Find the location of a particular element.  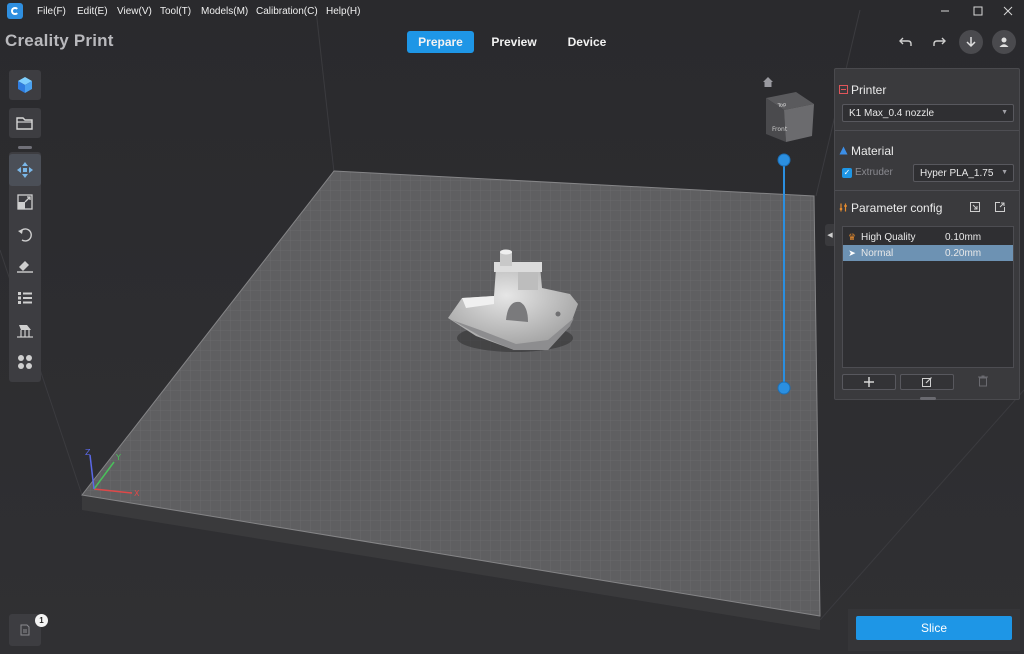

printer-icon is located at coordinates (843, 89).